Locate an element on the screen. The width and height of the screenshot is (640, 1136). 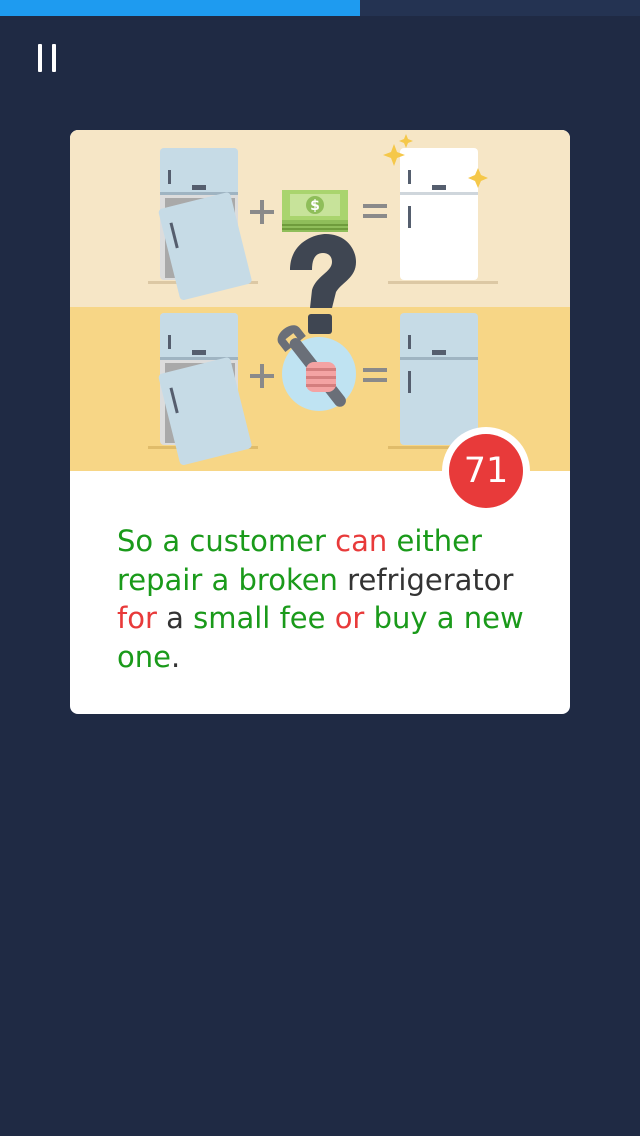
sentence-word: small is located at coordinates (231, 618).